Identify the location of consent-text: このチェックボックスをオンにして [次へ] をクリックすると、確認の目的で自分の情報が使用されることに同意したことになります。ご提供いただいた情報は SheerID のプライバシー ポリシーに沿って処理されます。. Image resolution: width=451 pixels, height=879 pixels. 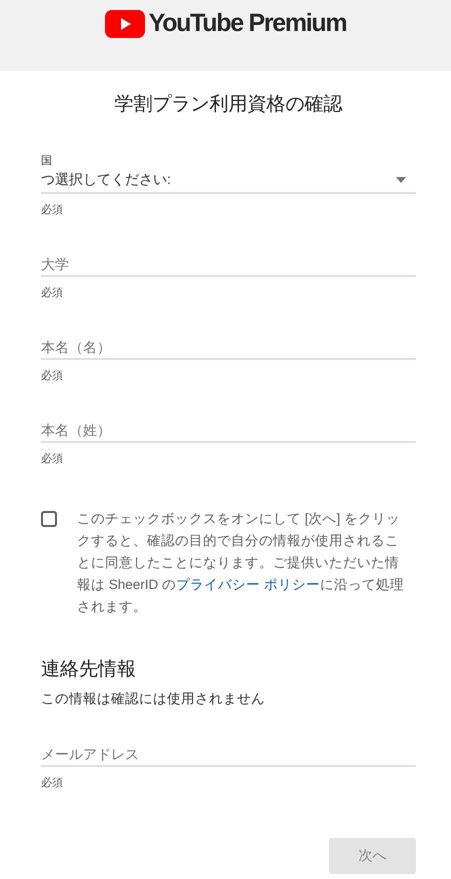
(241, 563).